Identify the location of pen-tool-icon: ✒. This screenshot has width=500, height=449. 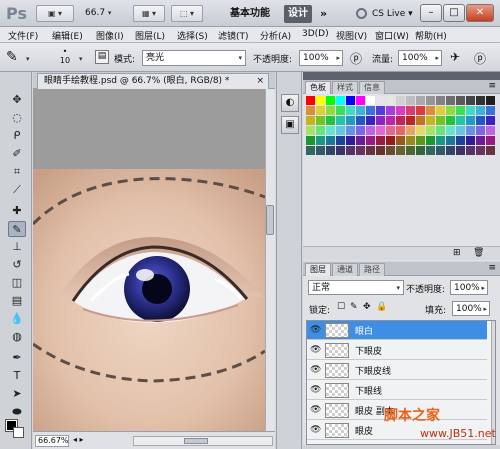
(17, 358).